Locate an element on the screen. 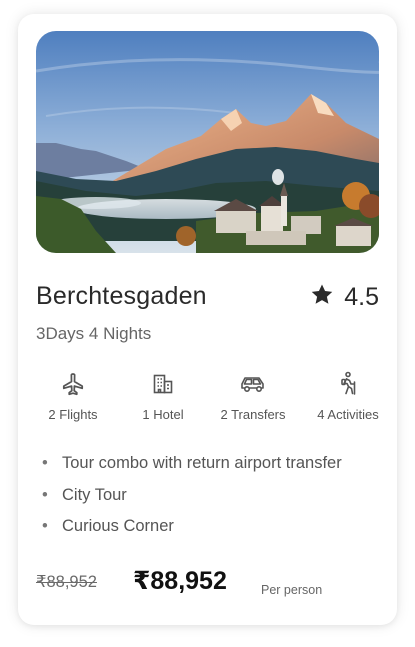  inclusion-flights: 2 Flights is located at coordinates (73, 395).